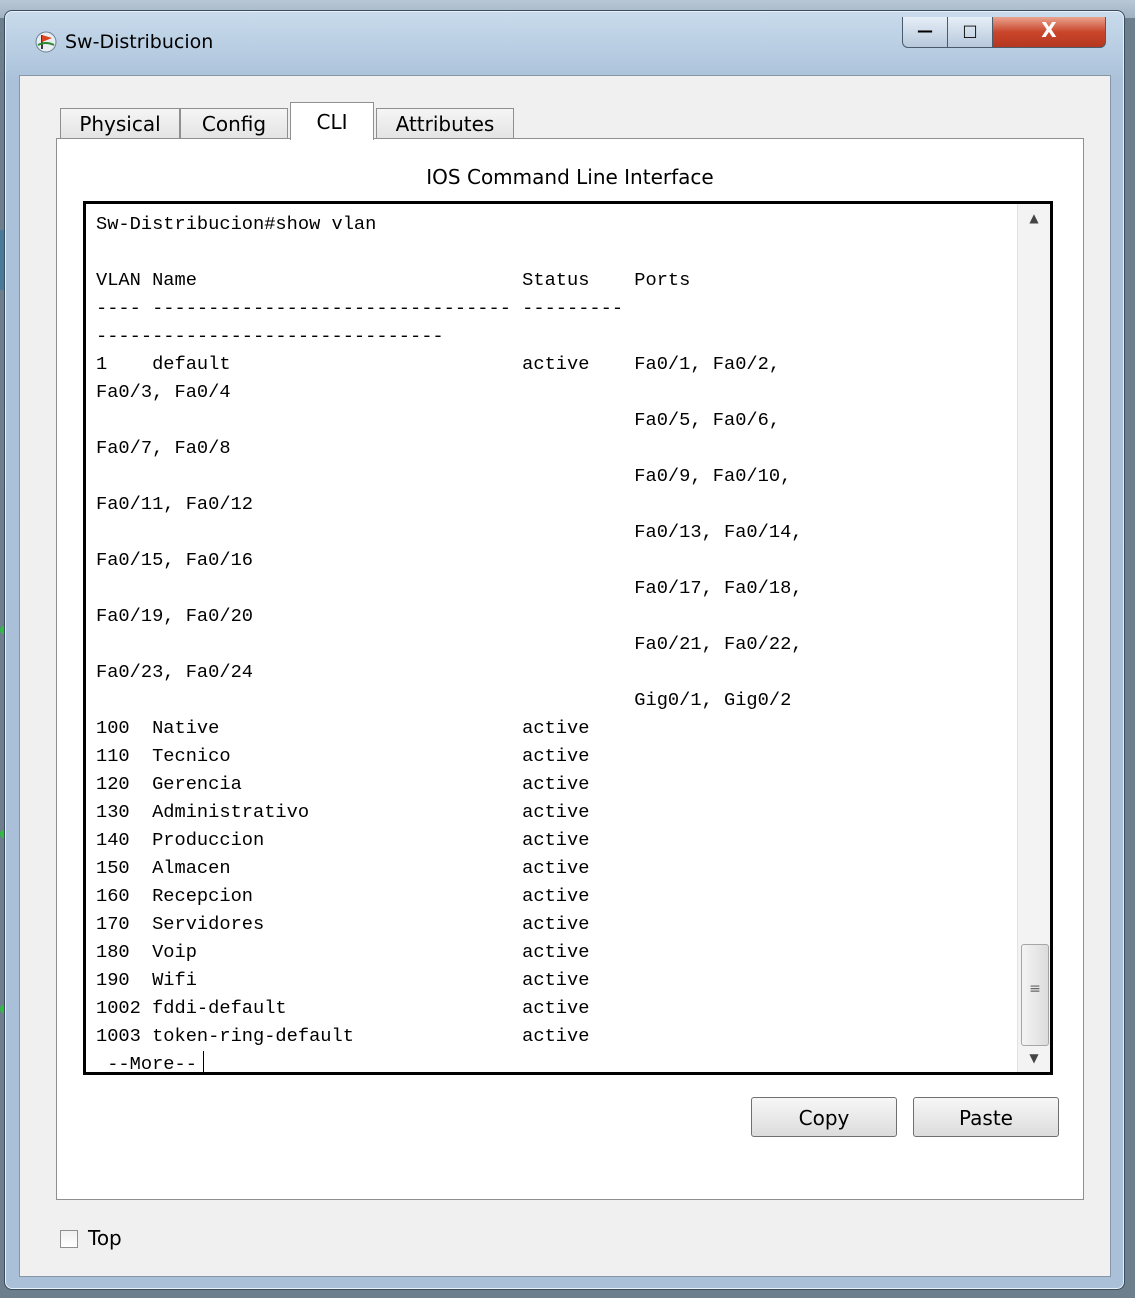 Image resolution: width=1135 pixels, height=1298 pixels. What do you see at coordinates (332, 121) in the screenshot?
I see `tab-cli: CLI` at bounding box center [332, 121].